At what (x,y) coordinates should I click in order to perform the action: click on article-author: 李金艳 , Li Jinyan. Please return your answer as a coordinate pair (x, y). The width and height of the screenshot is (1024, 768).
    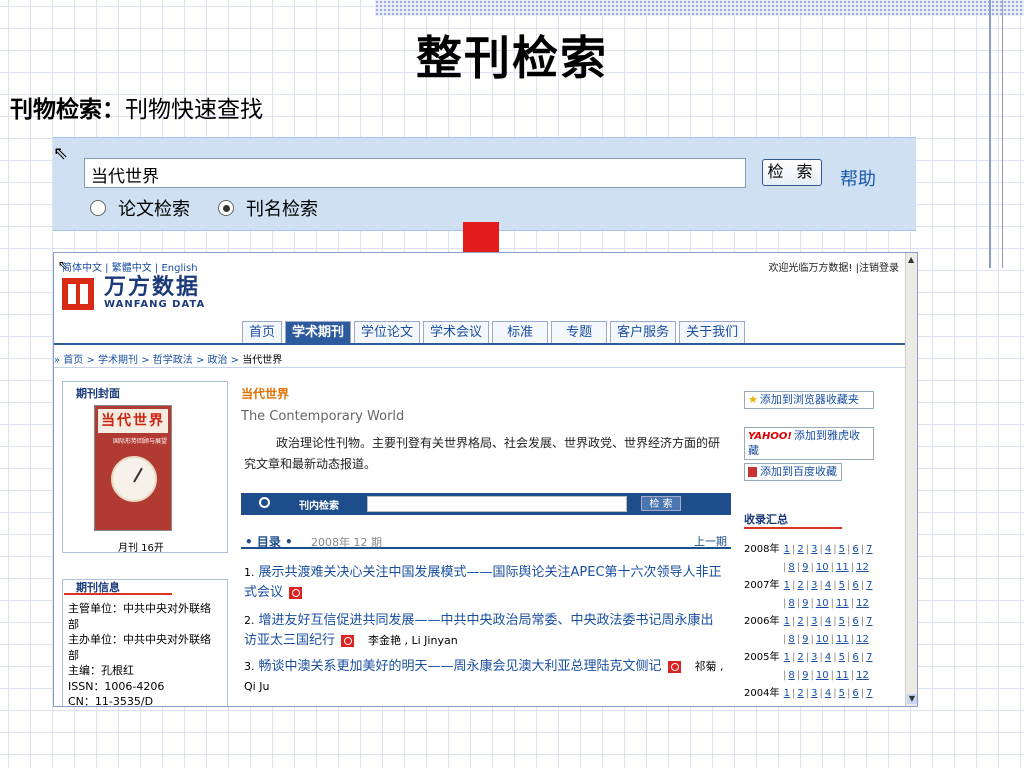
    Looking at the image, I should click on (413, 640).